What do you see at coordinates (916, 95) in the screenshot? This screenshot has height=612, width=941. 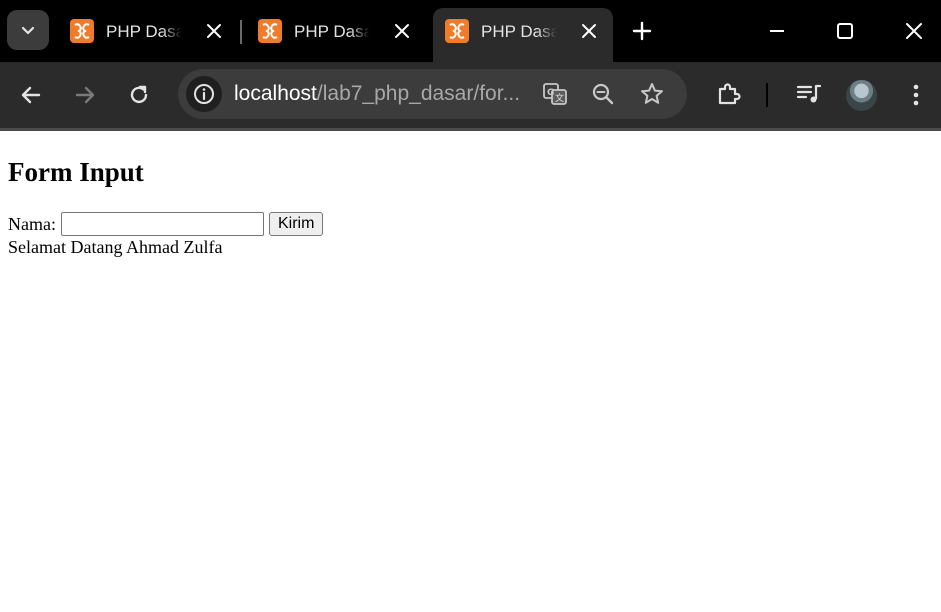 I see `more-menu-icon` at bounding box center [916, 95].